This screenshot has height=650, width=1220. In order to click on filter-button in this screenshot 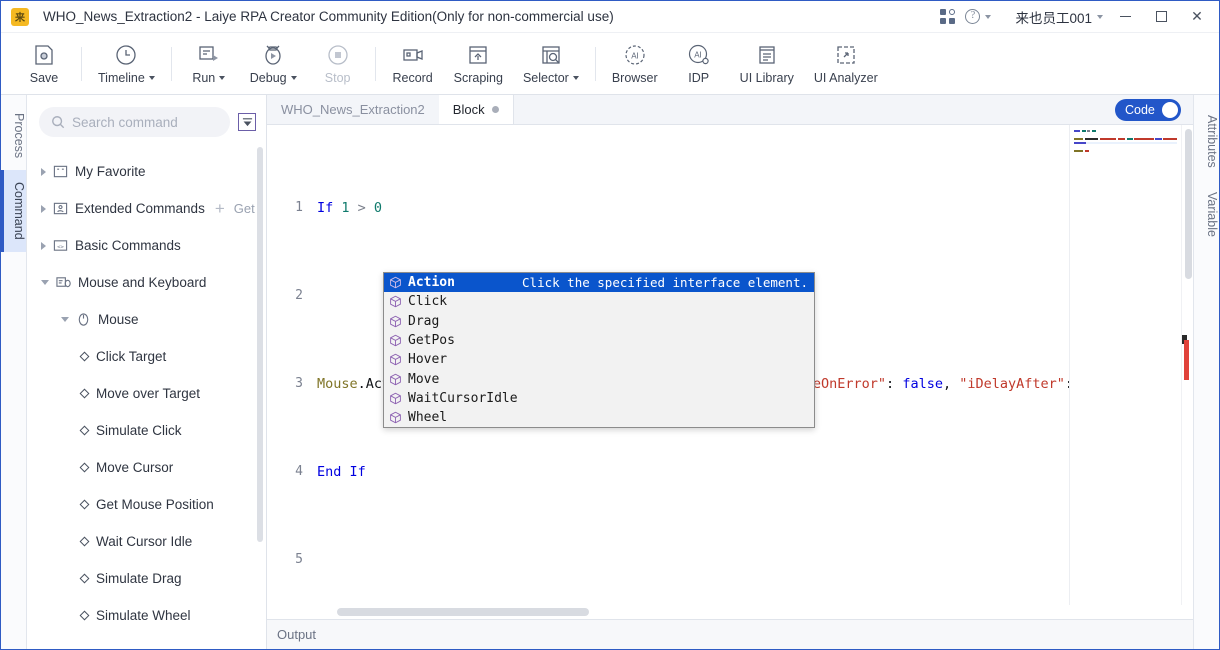, I will do `click(247, 122)`.